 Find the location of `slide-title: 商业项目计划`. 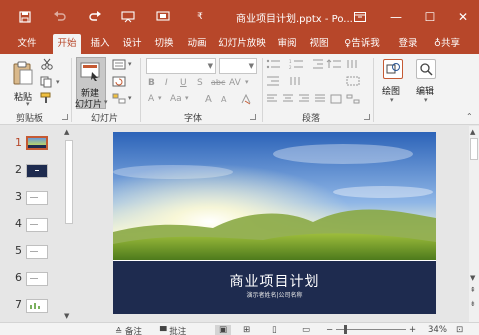

slide-title: 商业项目计划 is located at coordinates (274, 281).